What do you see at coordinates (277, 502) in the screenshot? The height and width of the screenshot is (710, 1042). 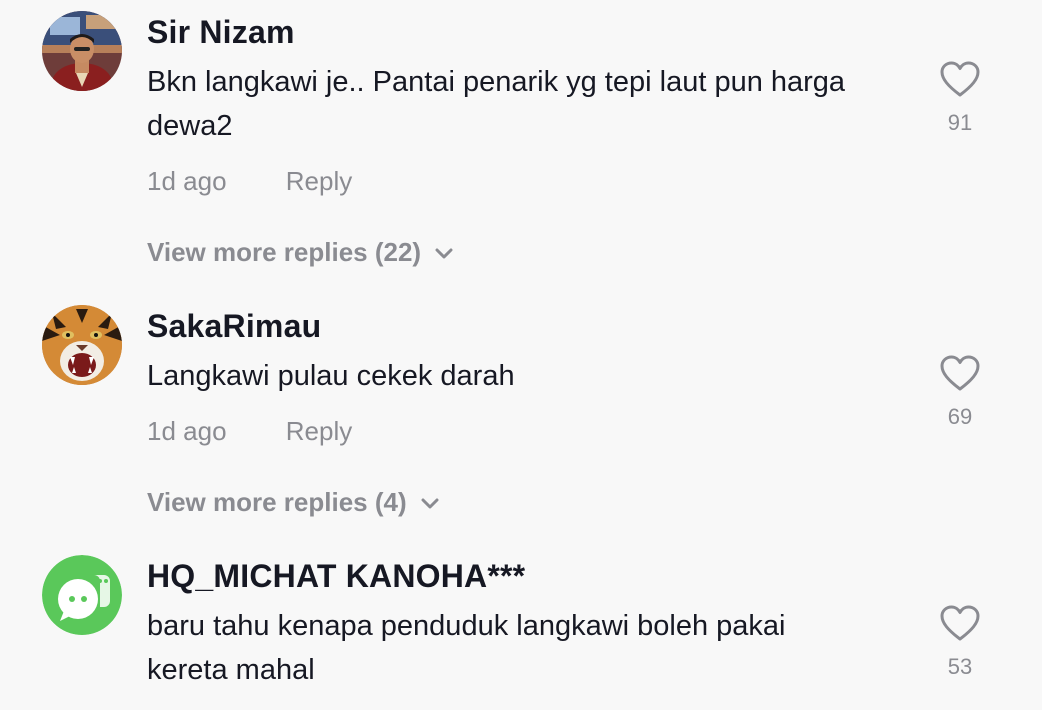 I see `view-more-replies-label: View more replies (4)` at bounding box center [277, 502].